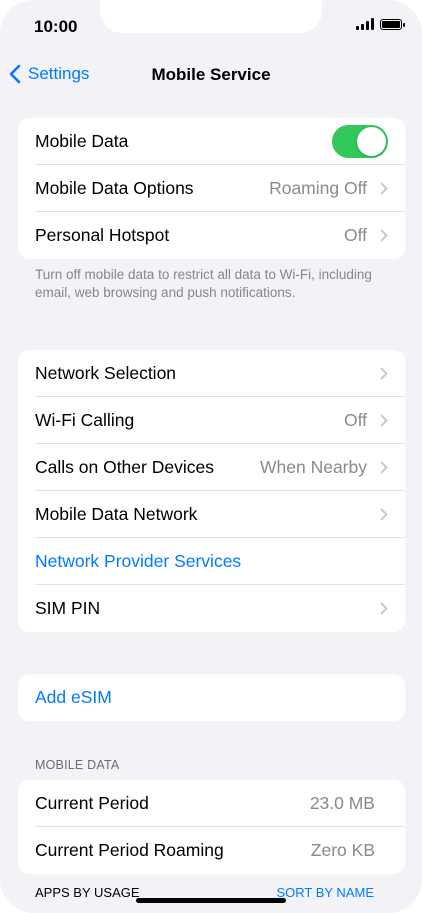  What do you see at coordinates (342, 803) in the screenshot?
I see `current-period-value: 23.0 MB` at bounding box center [342, 803].